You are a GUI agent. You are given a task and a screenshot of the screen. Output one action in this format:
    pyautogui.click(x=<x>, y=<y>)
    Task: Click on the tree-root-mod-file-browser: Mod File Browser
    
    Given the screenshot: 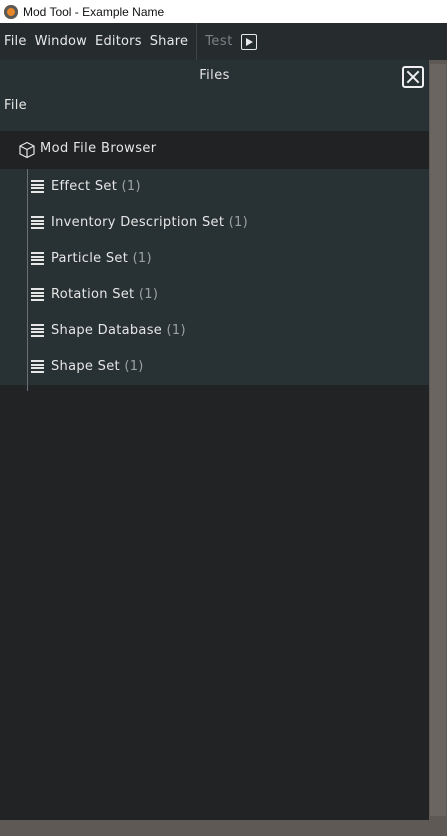 What is the action you would take?
    pyautogui.click(x=214, y=150)
    